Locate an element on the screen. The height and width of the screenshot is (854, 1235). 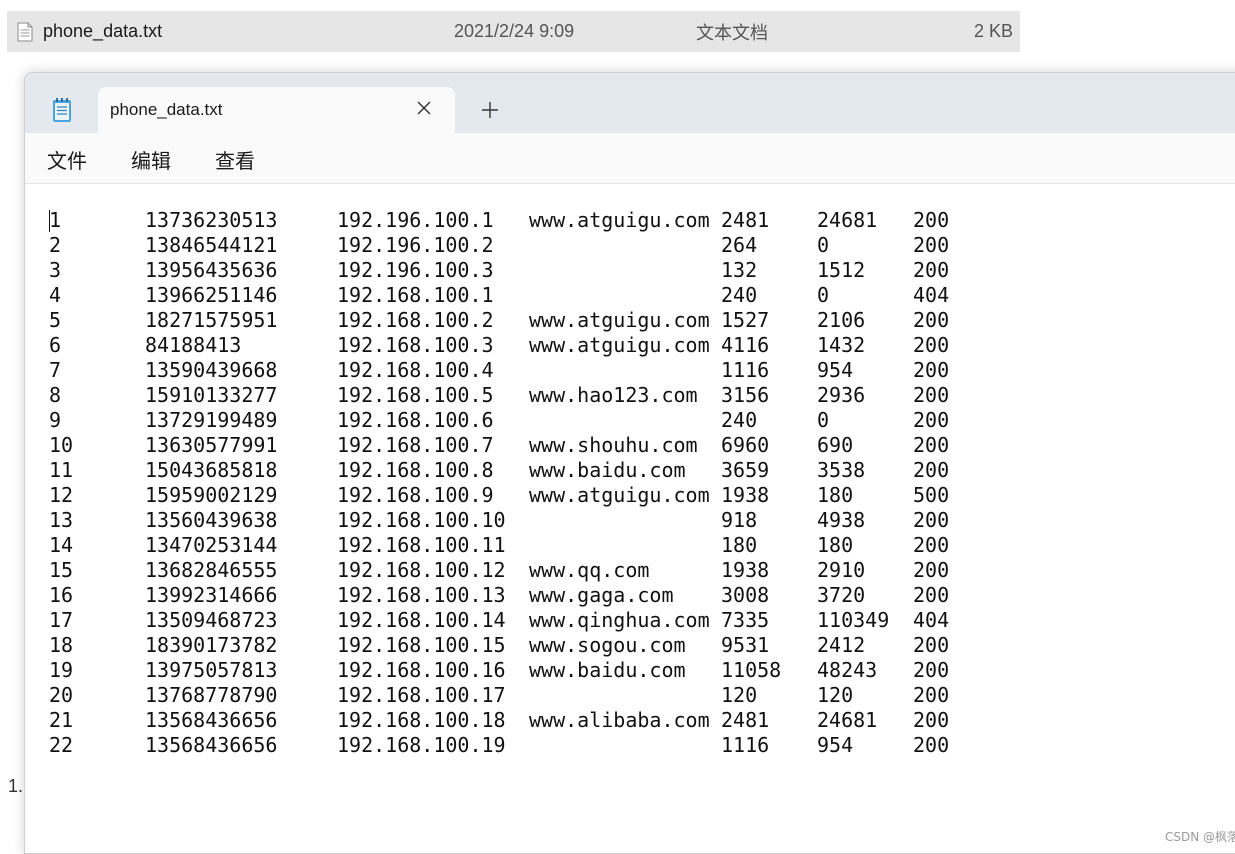
domain: www.sogou.com is located at coordinates (607, 645).